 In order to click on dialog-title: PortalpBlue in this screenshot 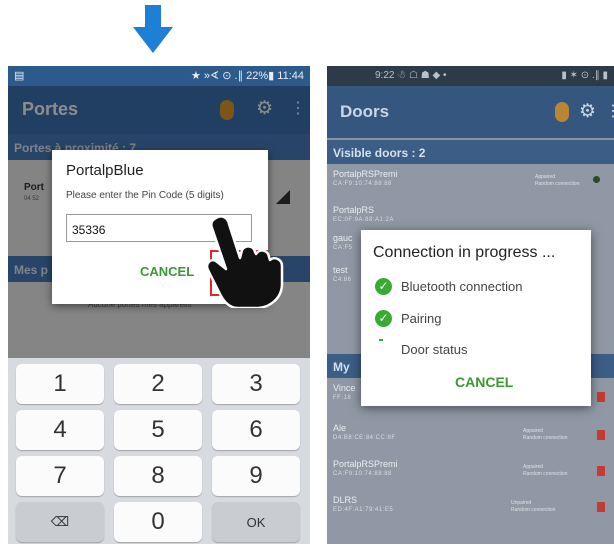, I will do `click(105, 170)`.